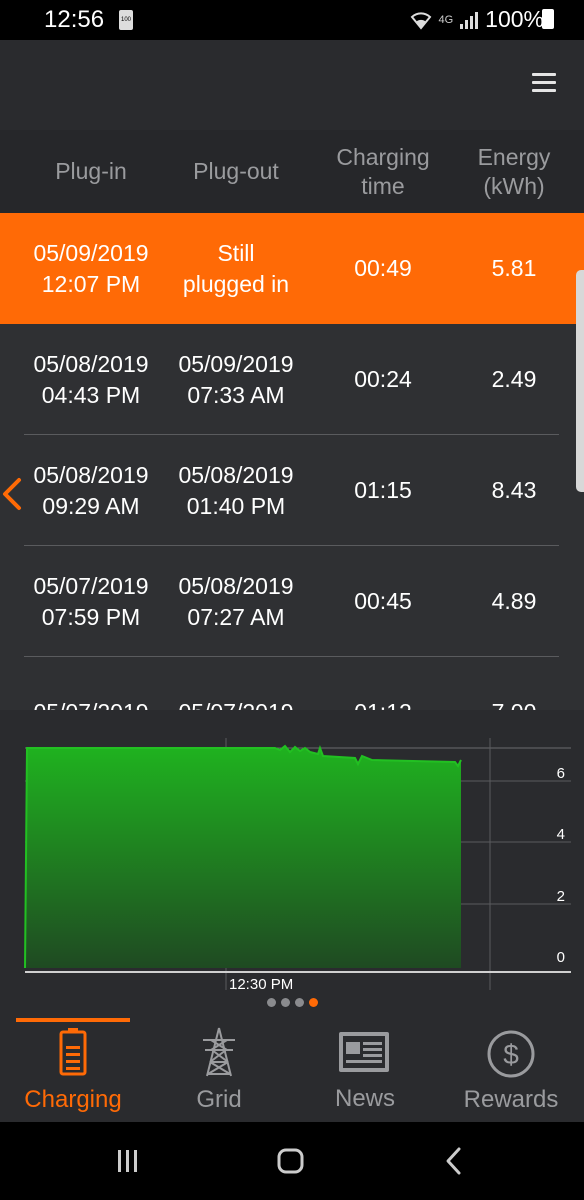  I want to click on recent-apps-icon, so click(128, 1161).